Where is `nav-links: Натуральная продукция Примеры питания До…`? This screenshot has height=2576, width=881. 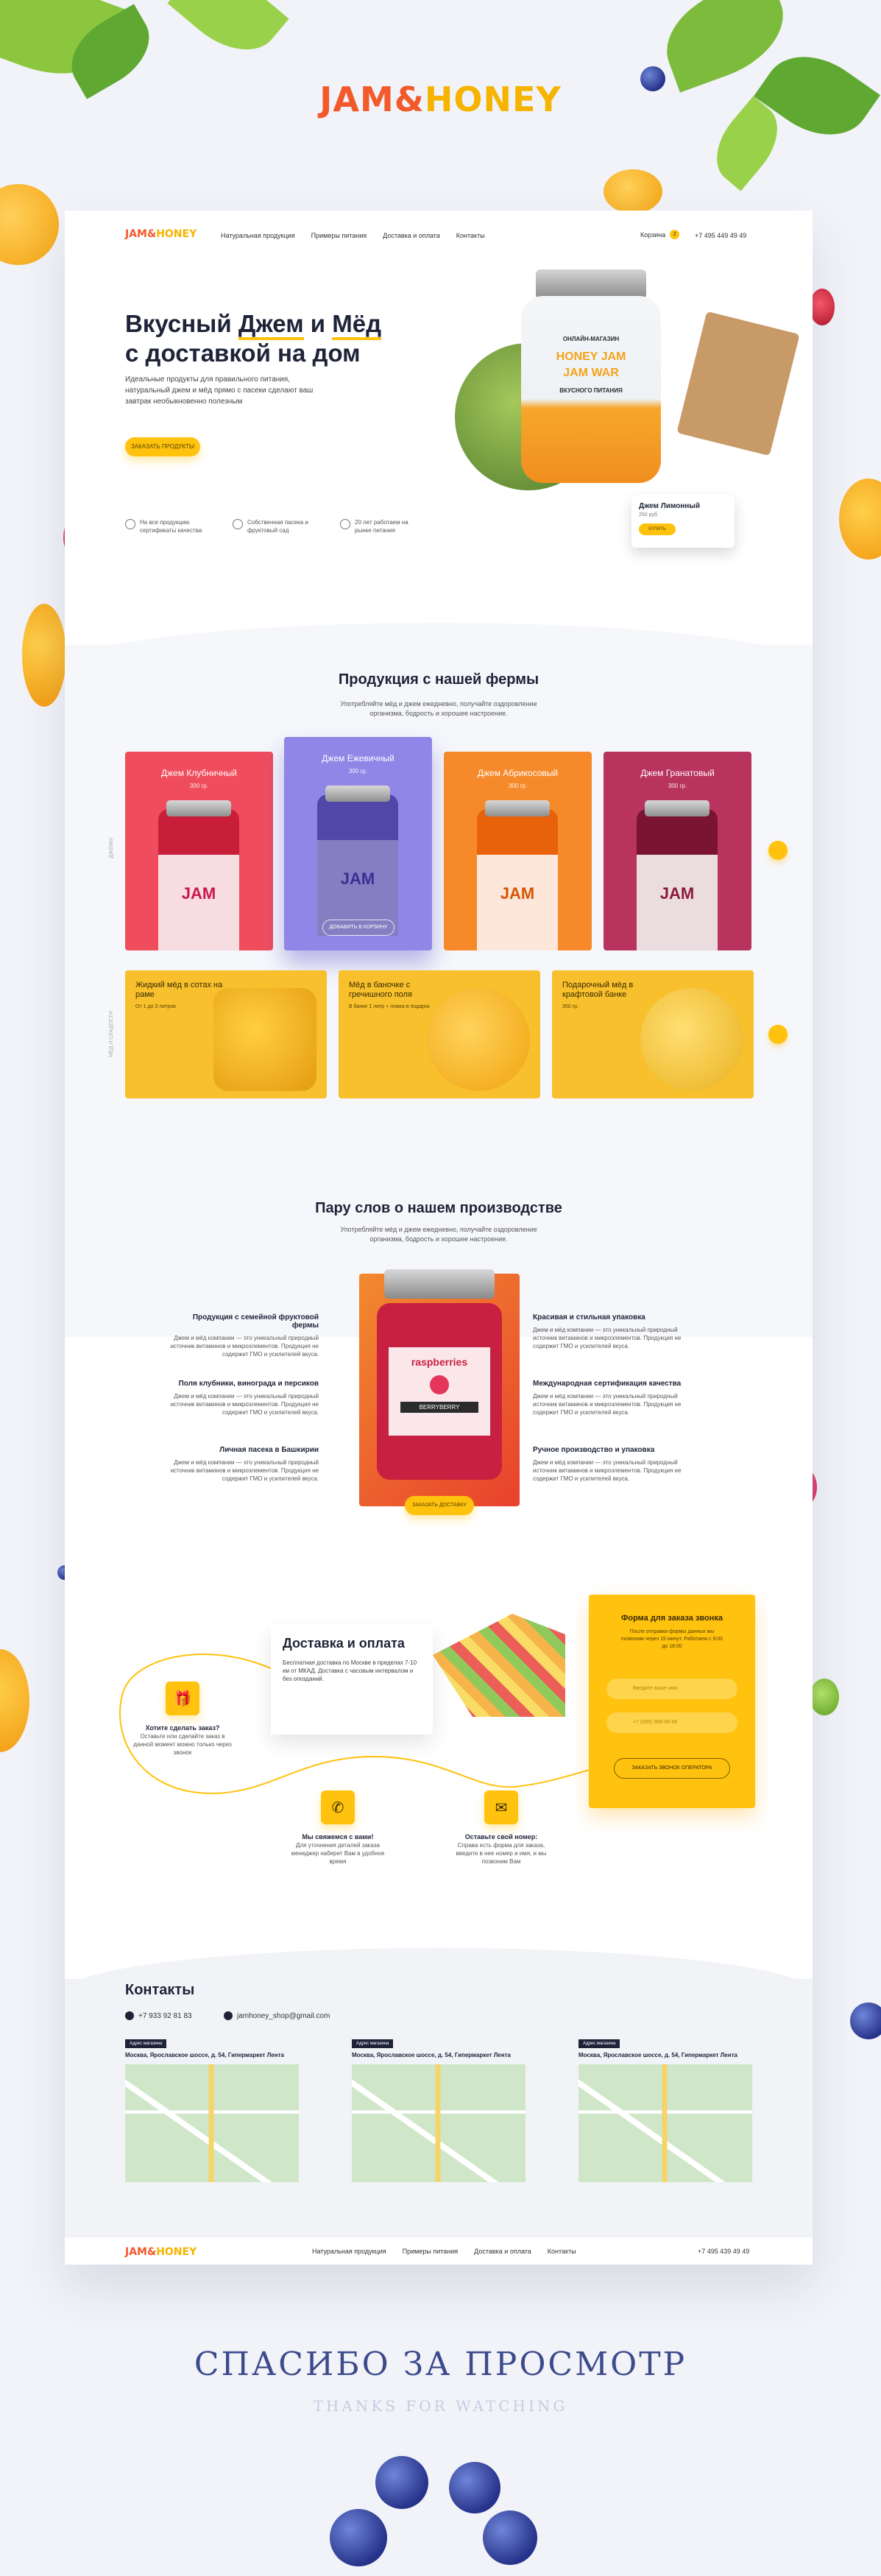
nav-links: Натуральная продукция Примеры питания До… is located at coordinates (353, 235).